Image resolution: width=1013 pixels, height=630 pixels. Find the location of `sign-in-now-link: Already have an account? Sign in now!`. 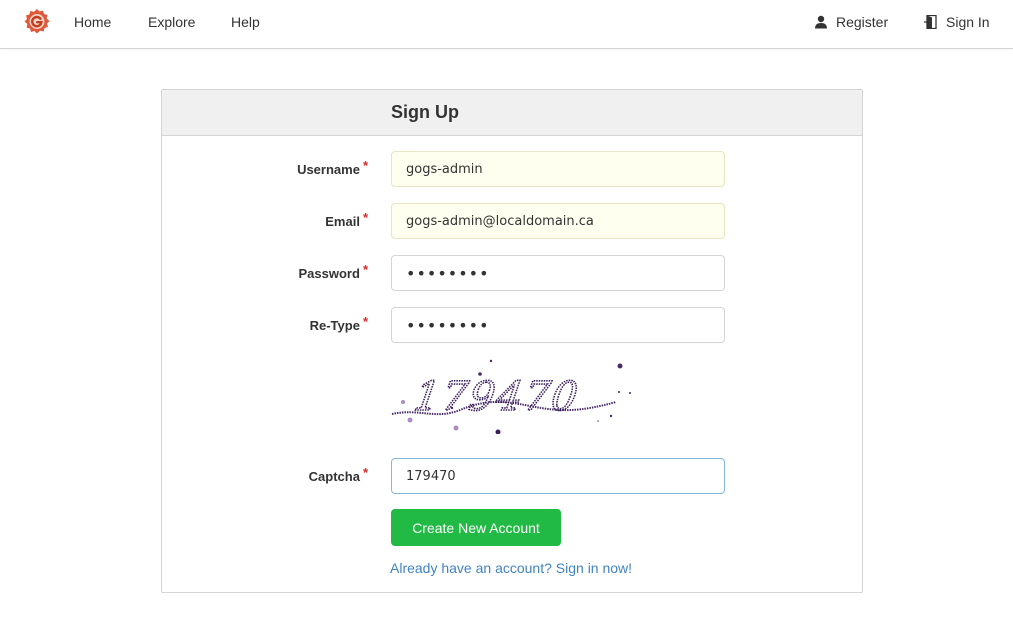

sign-in-now-link: Already have an account? Sign in now! is located at coordinates (511, 568).